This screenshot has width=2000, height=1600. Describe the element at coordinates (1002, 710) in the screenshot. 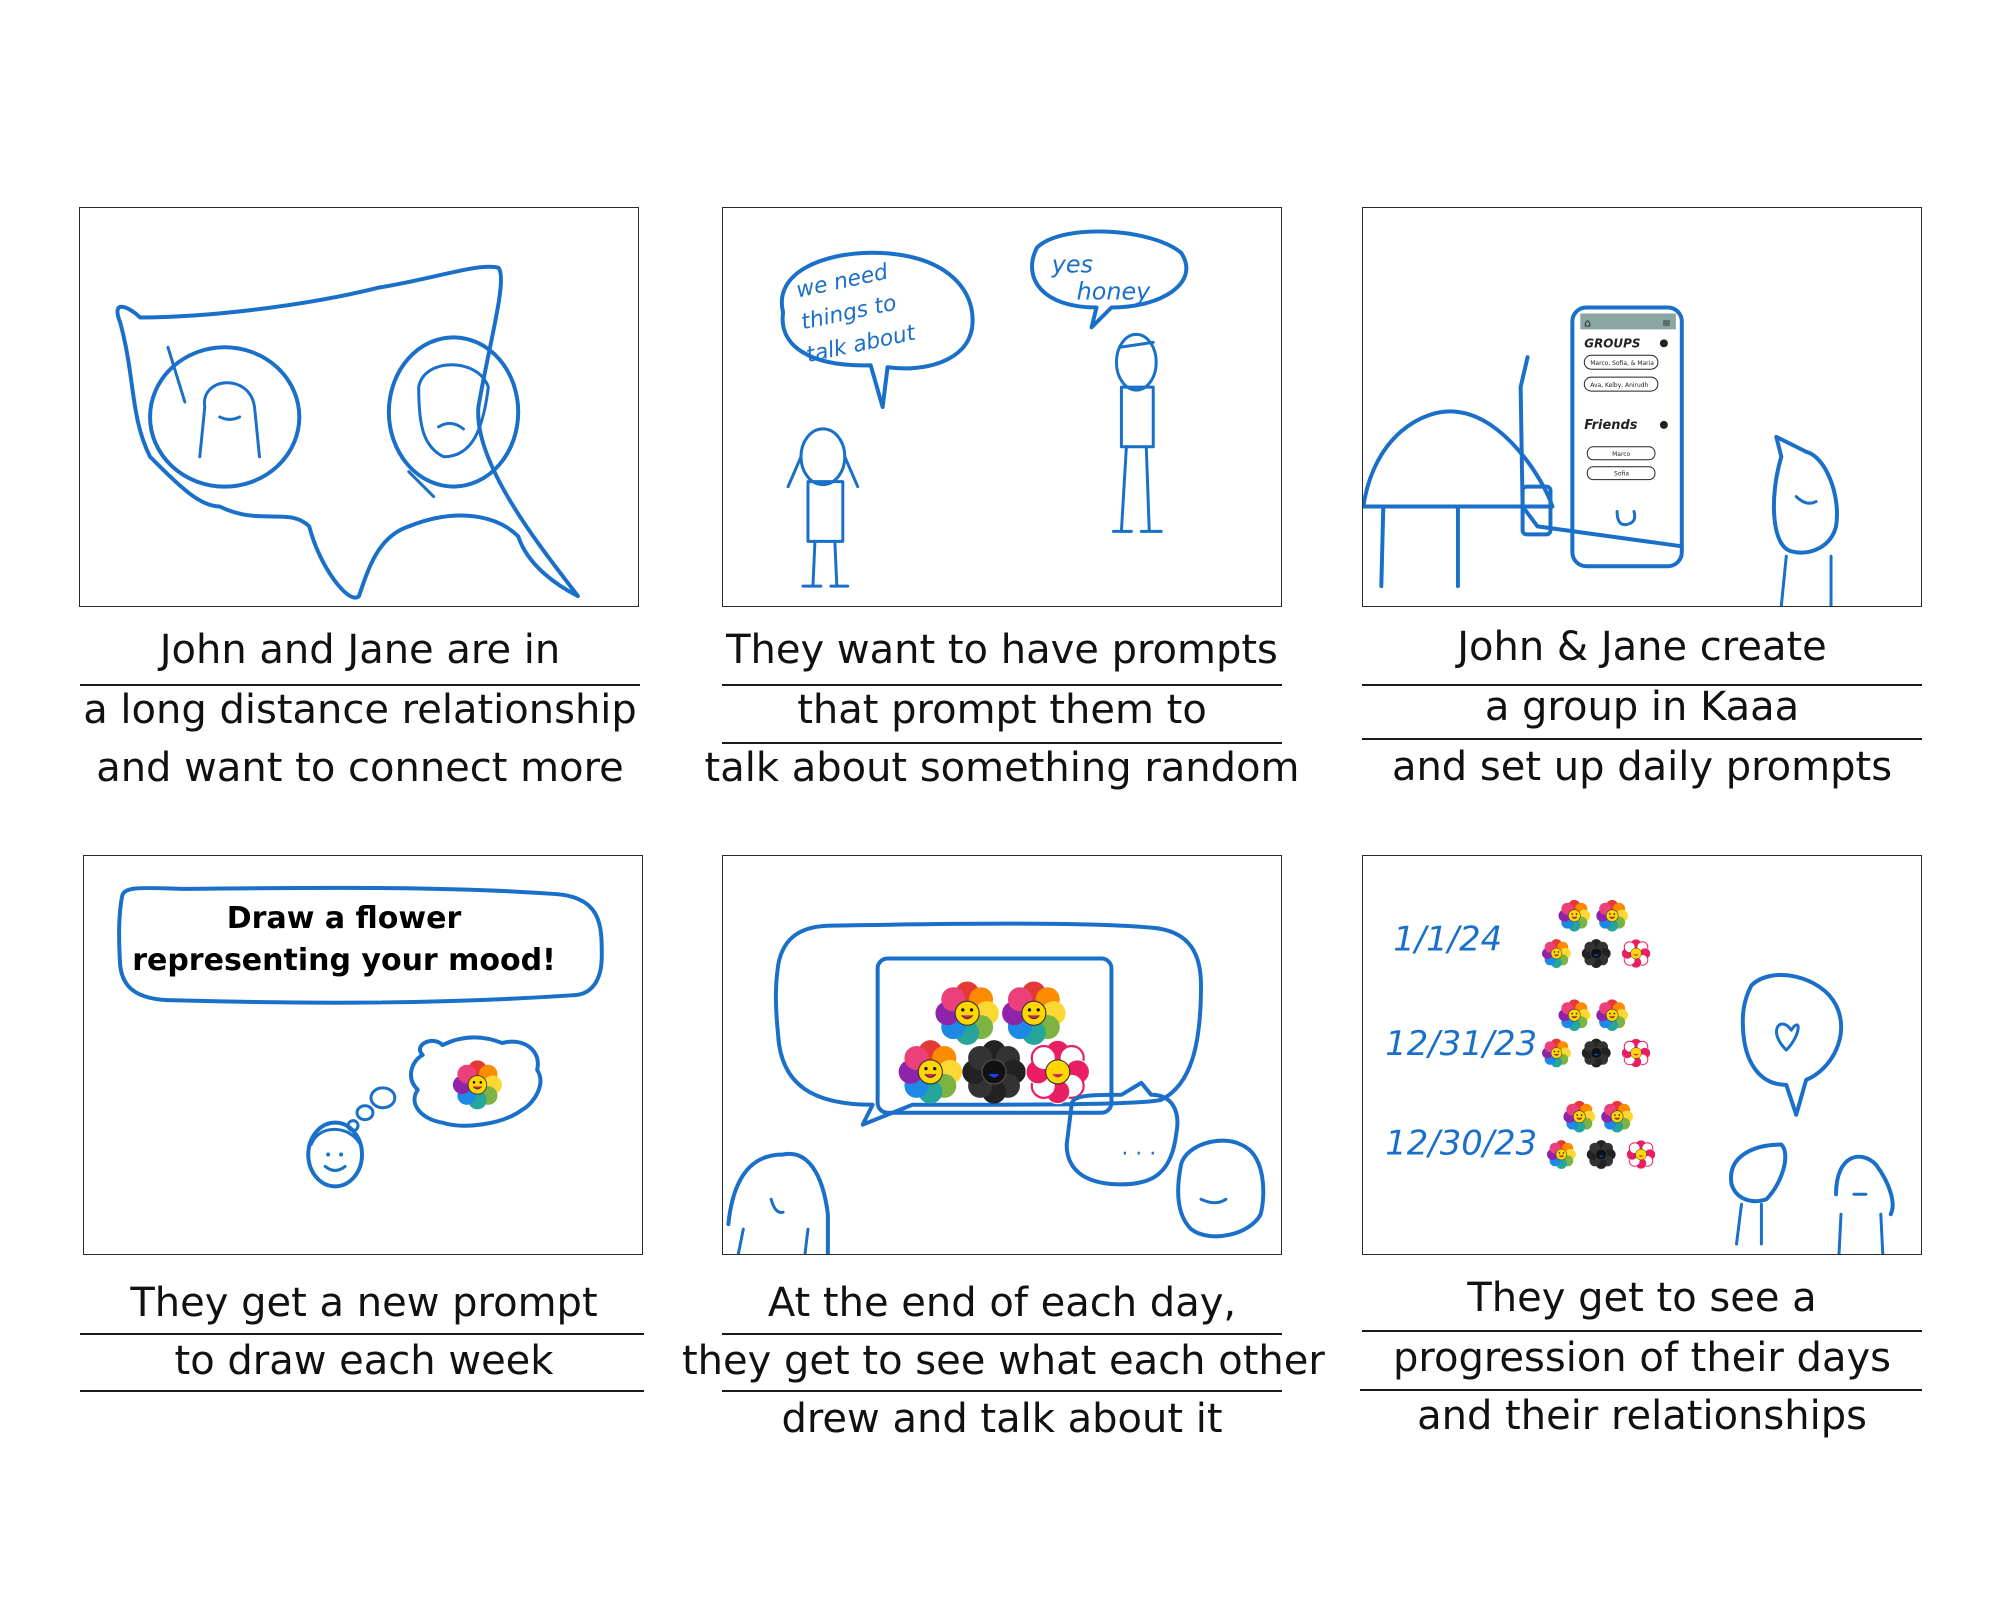

I see `caption-line: that prompt them to` at that location.